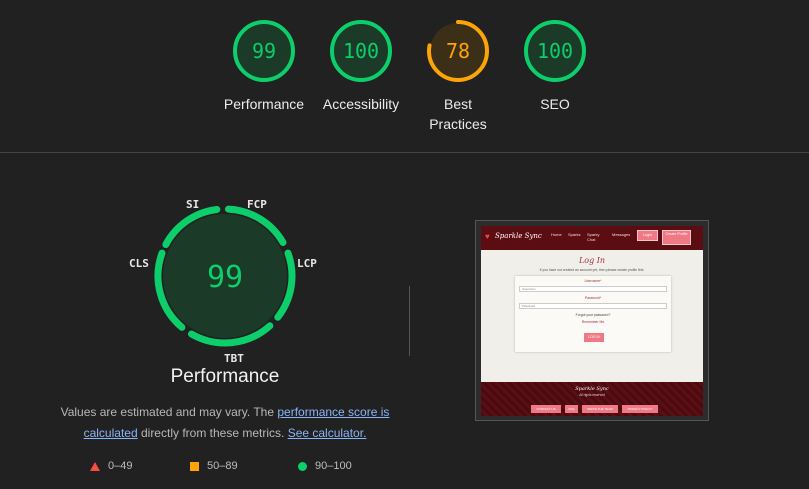 This screenshot has width=809, height=489. Describe the element at coordinates (676, 237) in the screenshot. I see `nav-create-profile-button: Create Profile` at that location.